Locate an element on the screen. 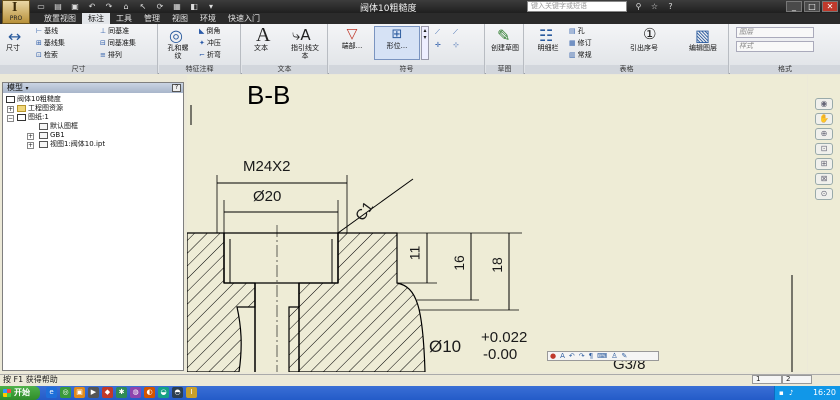 Image resolution: width=840 pixels, height=400 pixels. app-icon: ◓ is located at coordinates (177, 392).